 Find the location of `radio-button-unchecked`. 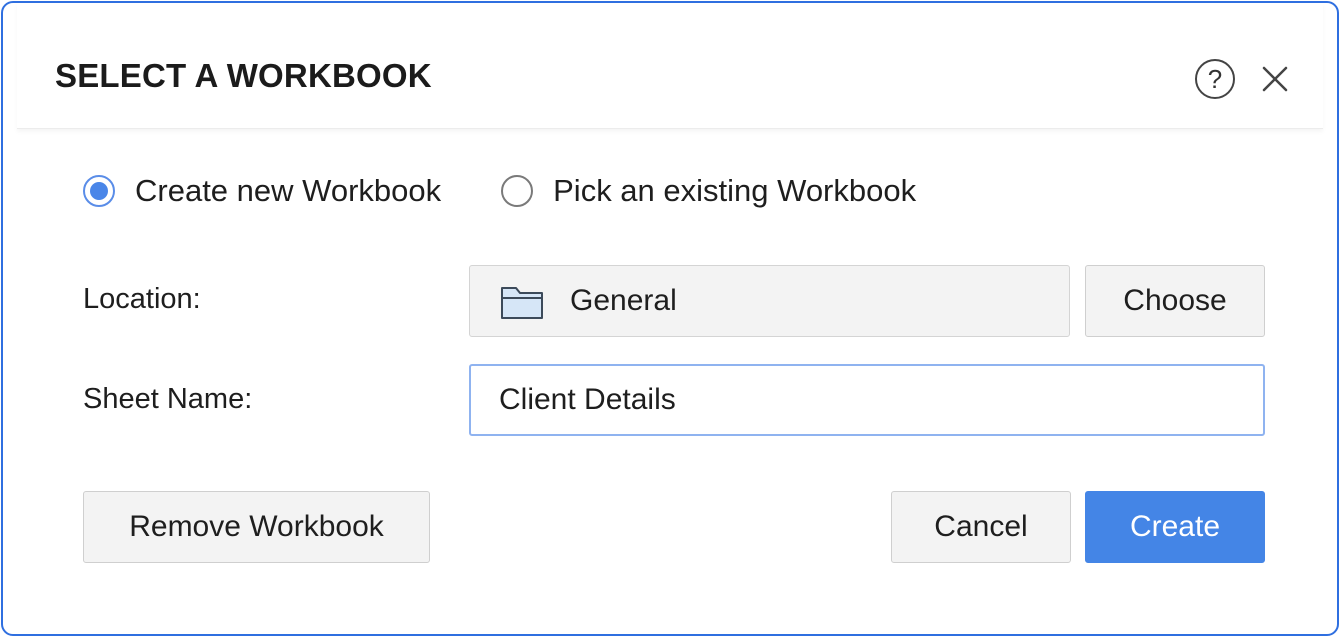

radio-button-unchecked is located at coordinates (517, 191).